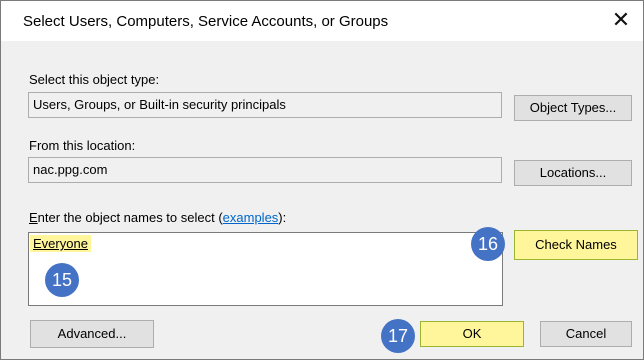  I want to click on step-17-callout: 17, so click(398, 336).